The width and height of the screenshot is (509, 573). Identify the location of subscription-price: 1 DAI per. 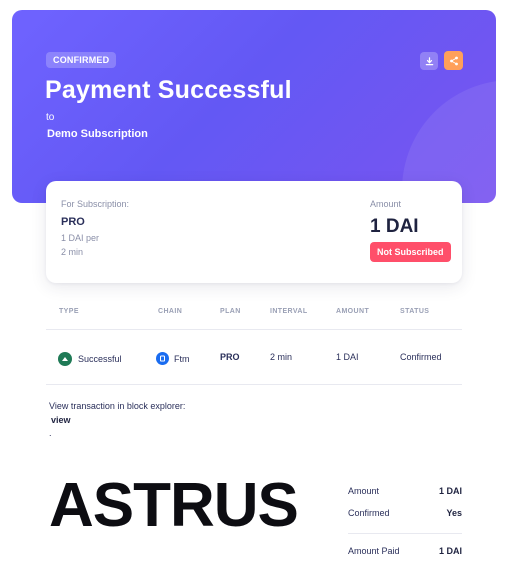
(80, 238).